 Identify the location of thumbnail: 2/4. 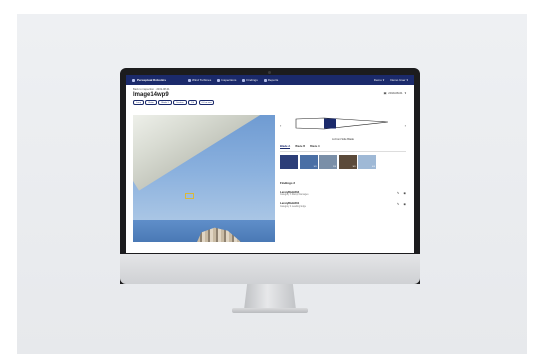
(328, 161).